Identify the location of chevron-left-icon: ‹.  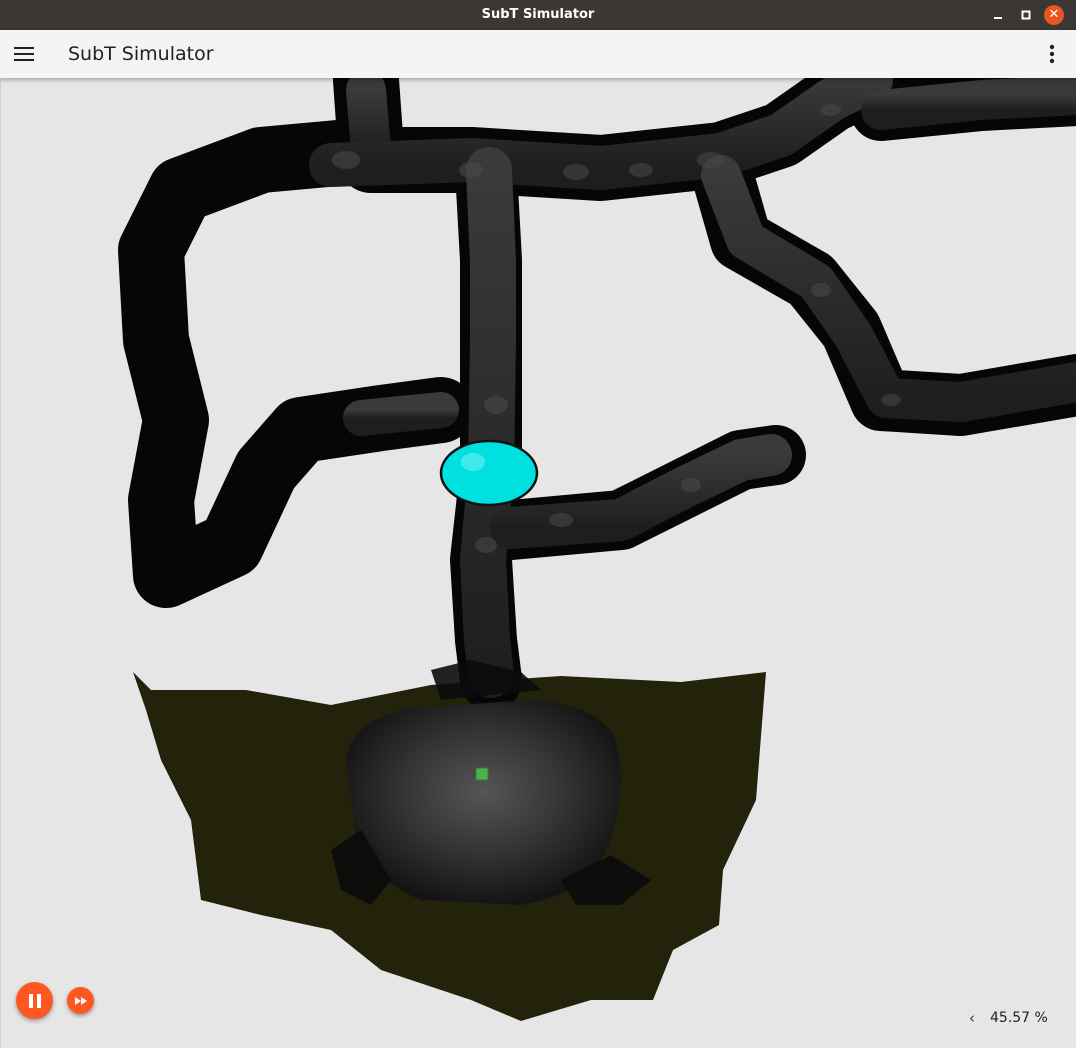
(972, 1018).